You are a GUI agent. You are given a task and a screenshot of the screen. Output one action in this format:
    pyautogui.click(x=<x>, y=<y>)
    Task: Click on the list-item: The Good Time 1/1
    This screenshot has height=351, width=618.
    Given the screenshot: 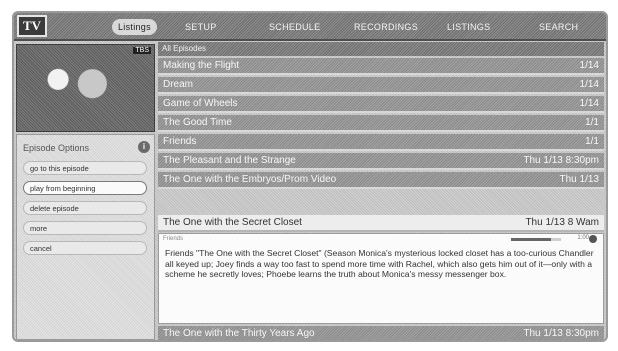 What is the action you would take?
    pyautogui.click(x=381, y=123)
    